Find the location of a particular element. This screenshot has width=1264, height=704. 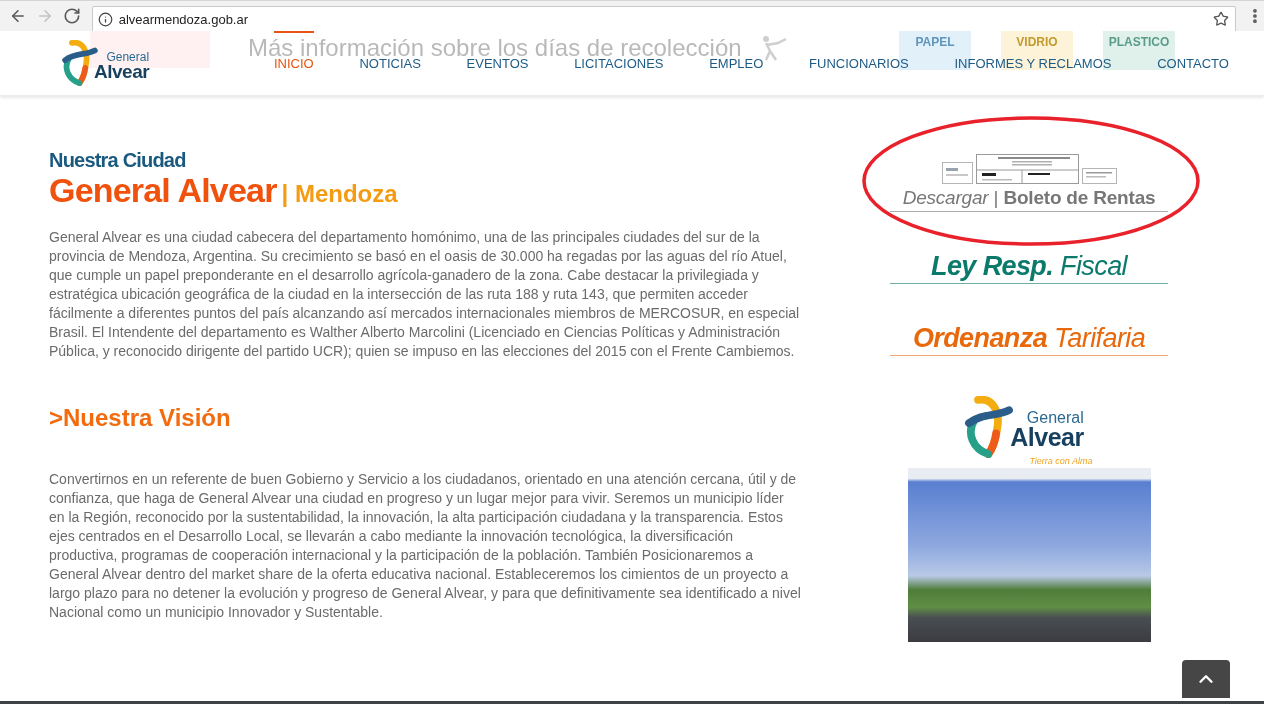

bin-label: PLASTICO is located at coordinates (1139, 42).